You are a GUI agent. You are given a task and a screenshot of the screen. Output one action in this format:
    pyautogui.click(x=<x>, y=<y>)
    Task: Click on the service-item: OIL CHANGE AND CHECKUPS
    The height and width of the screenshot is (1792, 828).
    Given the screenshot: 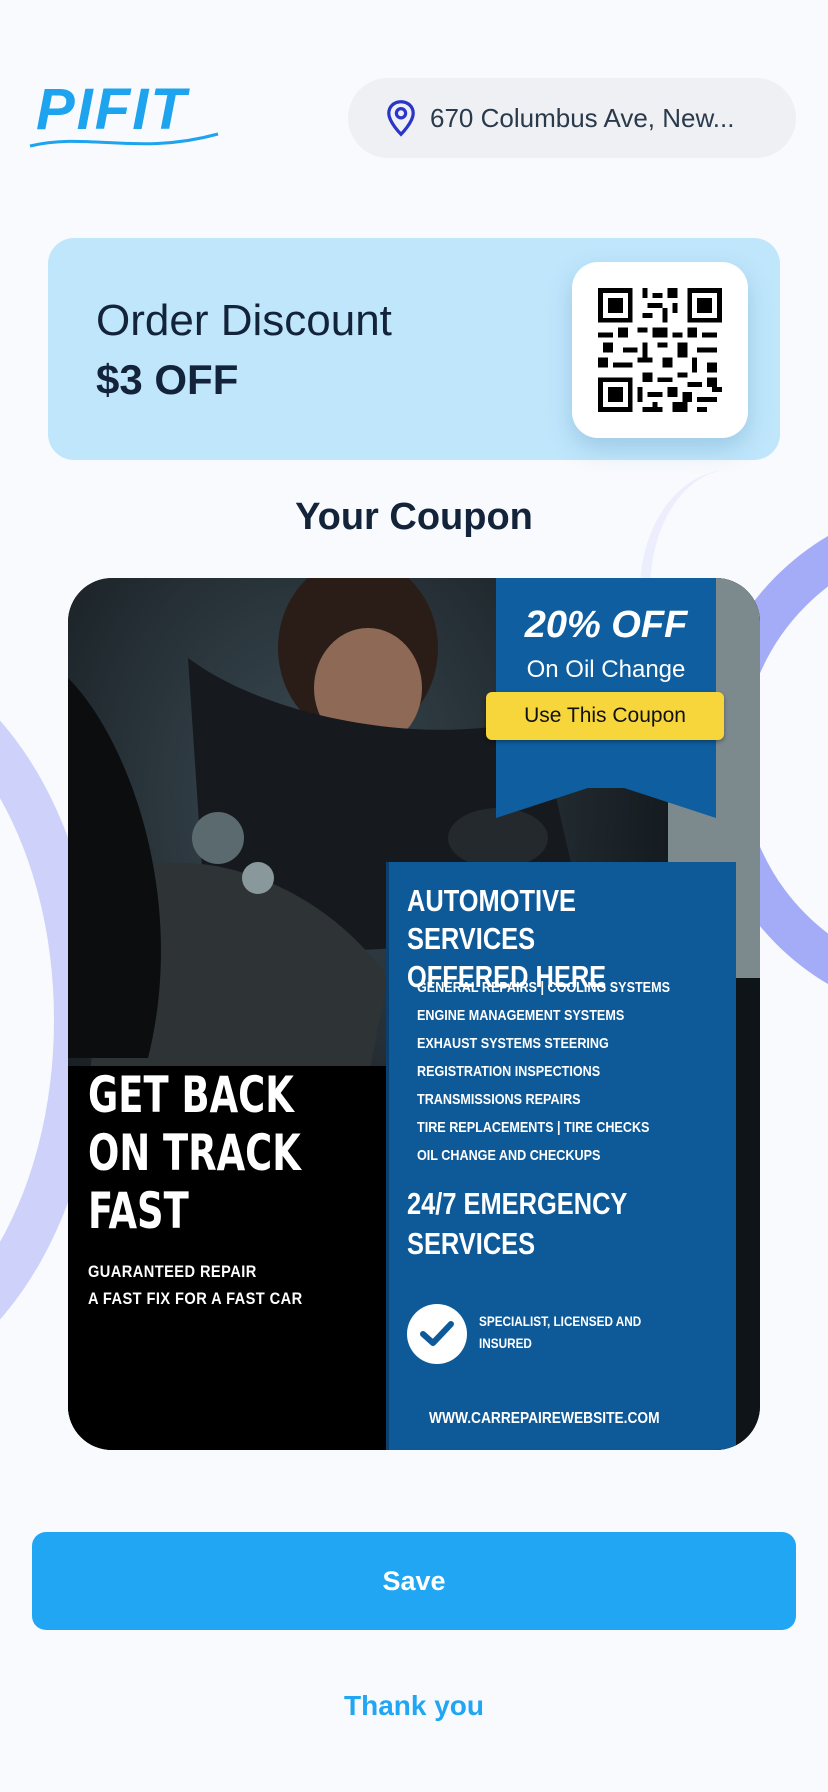 What is the action you would take?
    pyautogui.click(x=509, y=1155)
    